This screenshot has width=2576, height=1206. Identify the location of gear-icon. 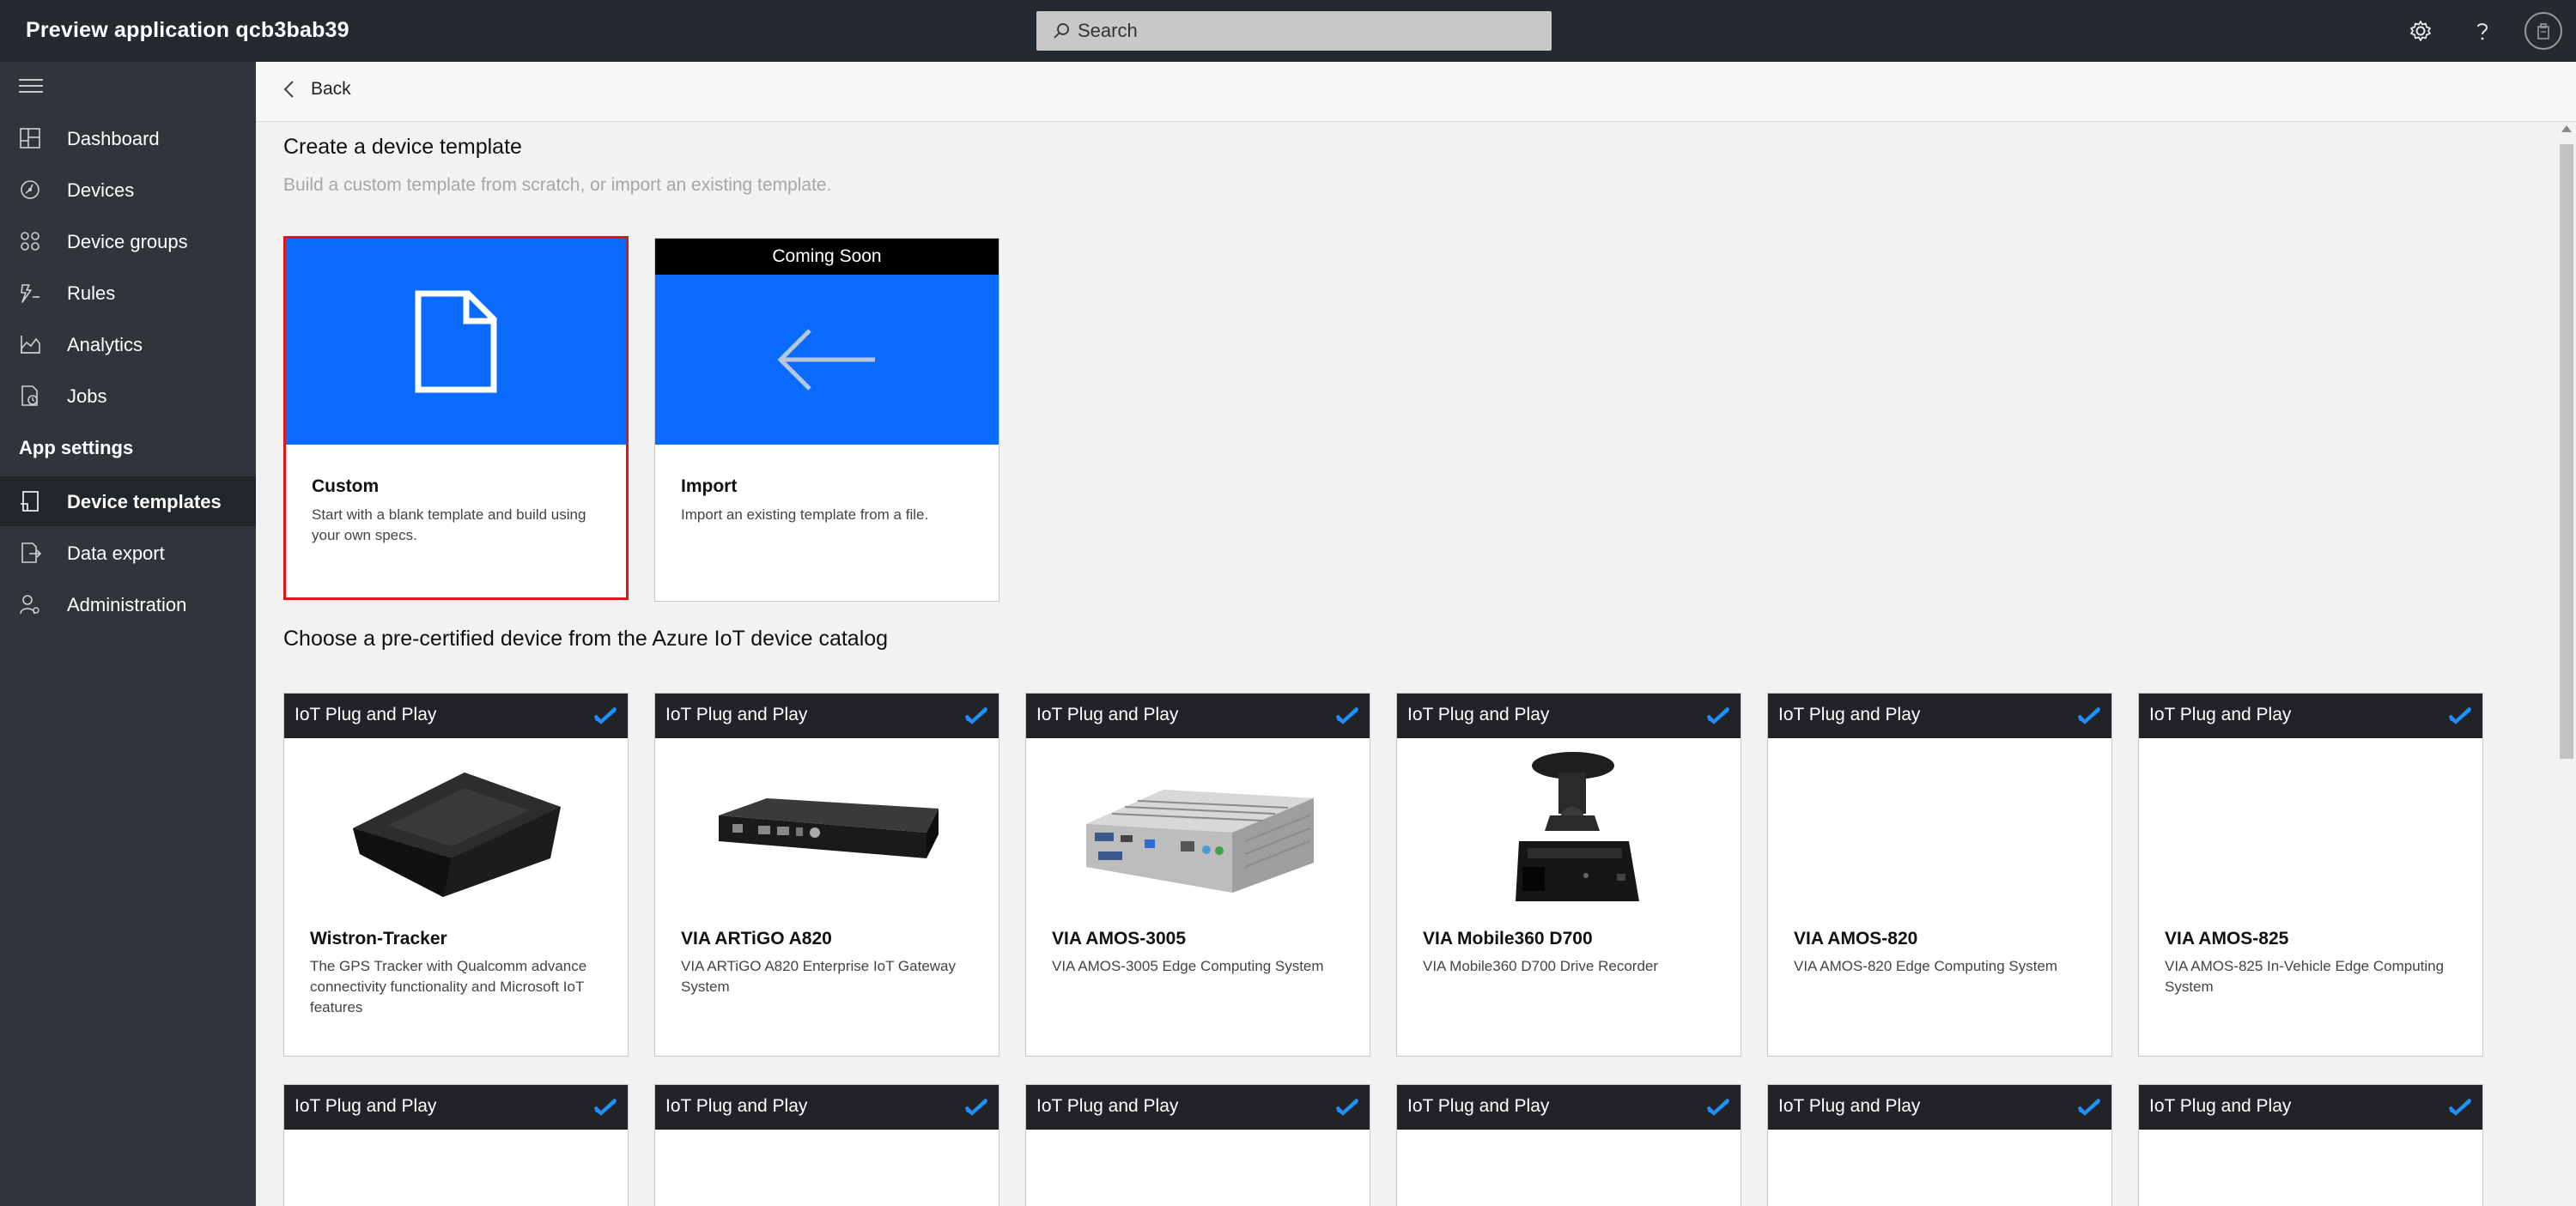
(2420, 31).